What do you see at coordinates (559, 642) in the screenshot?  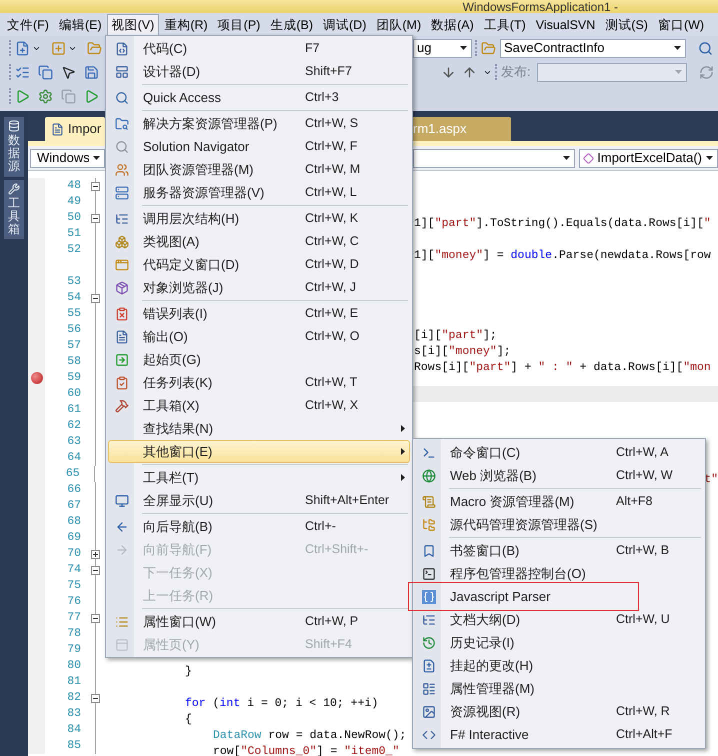 I see `menu-item: 历史记录(I)` at bounding box center [559, 642].